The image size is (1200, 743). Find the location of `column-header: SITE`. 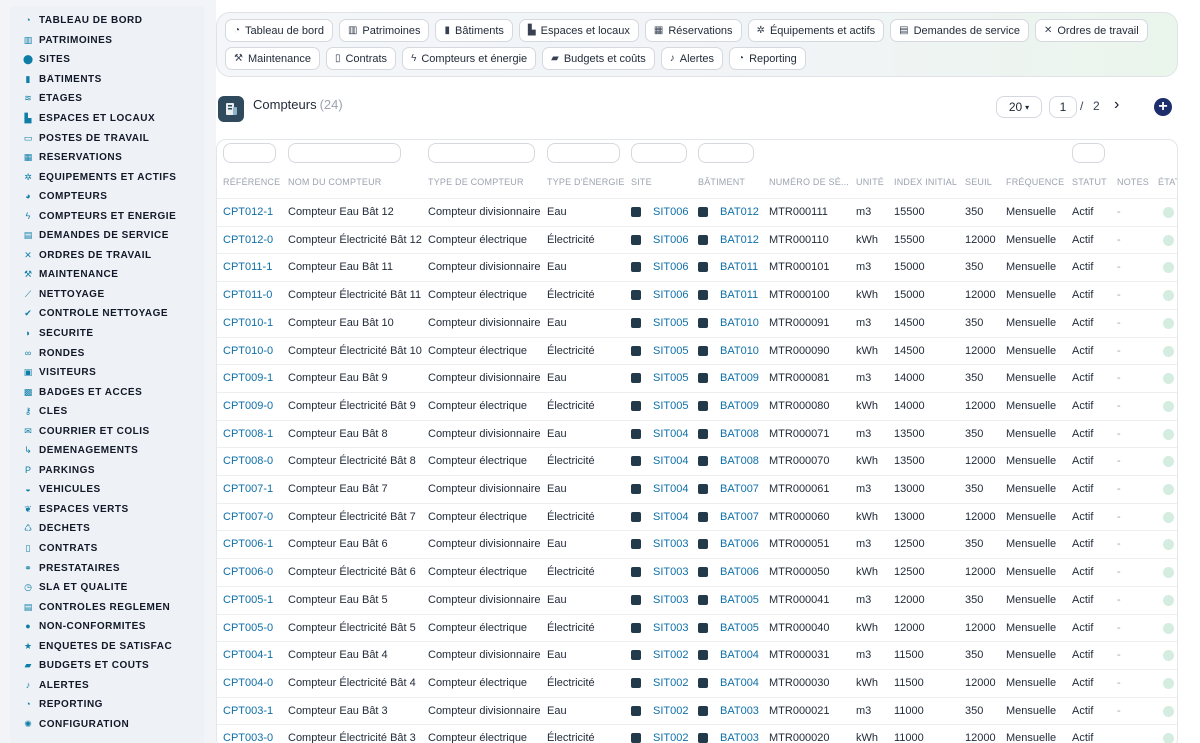

column-header: SITE is located at coordinates (641, 182).